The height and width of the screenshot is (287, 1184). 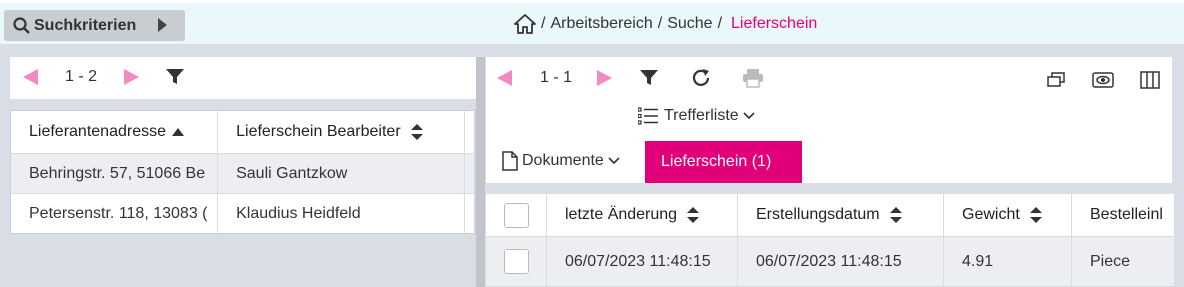 I want to click on left-pager-text: 1 - 2, so click(x=81, y=76).